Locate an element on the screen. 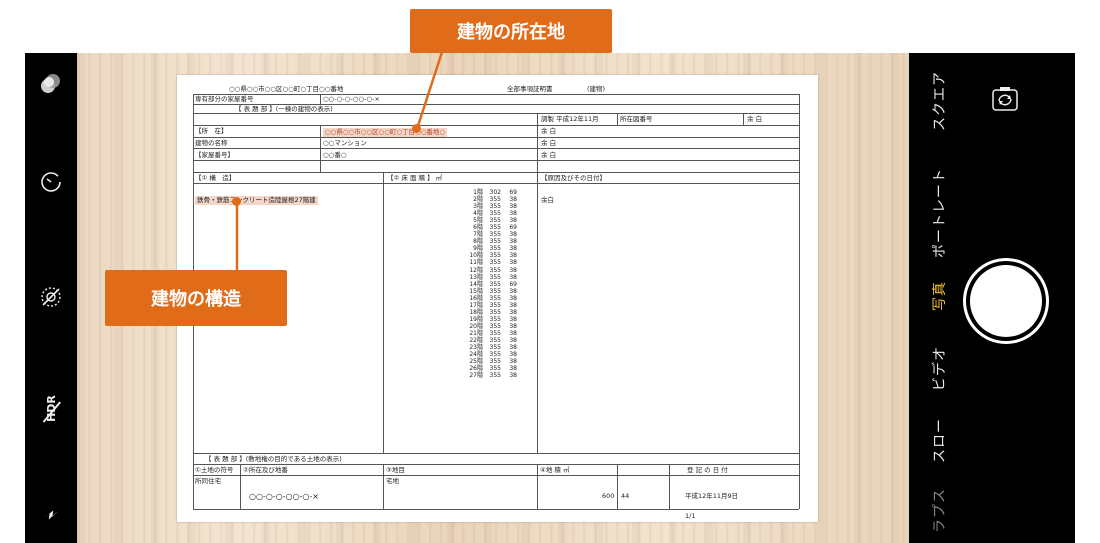 This screenshot has height=543, width=1100. timer-icon is located at coordinates (51, 182).